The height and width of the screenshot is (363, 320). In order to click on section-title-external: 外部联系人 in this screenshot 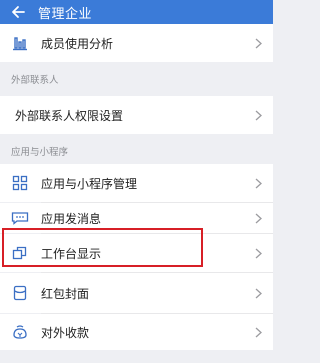, I will do `click(35, 80)`.